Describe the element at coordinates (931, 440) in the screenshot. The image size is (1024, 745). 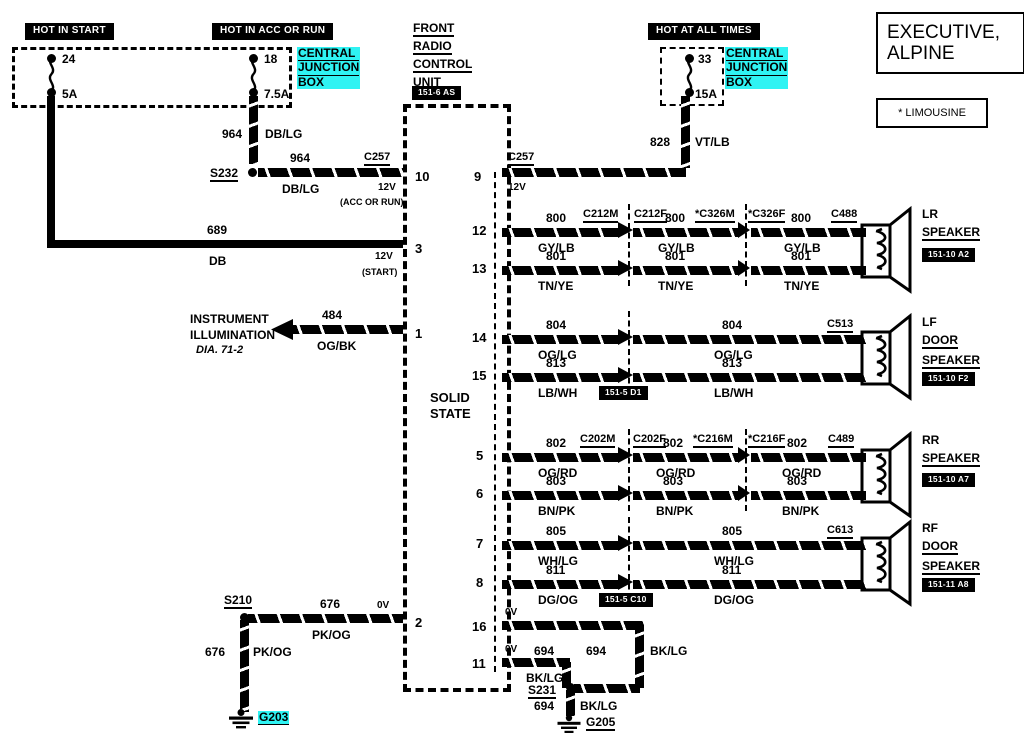
I see `rr-speaker-label-line1: RR` at that location.